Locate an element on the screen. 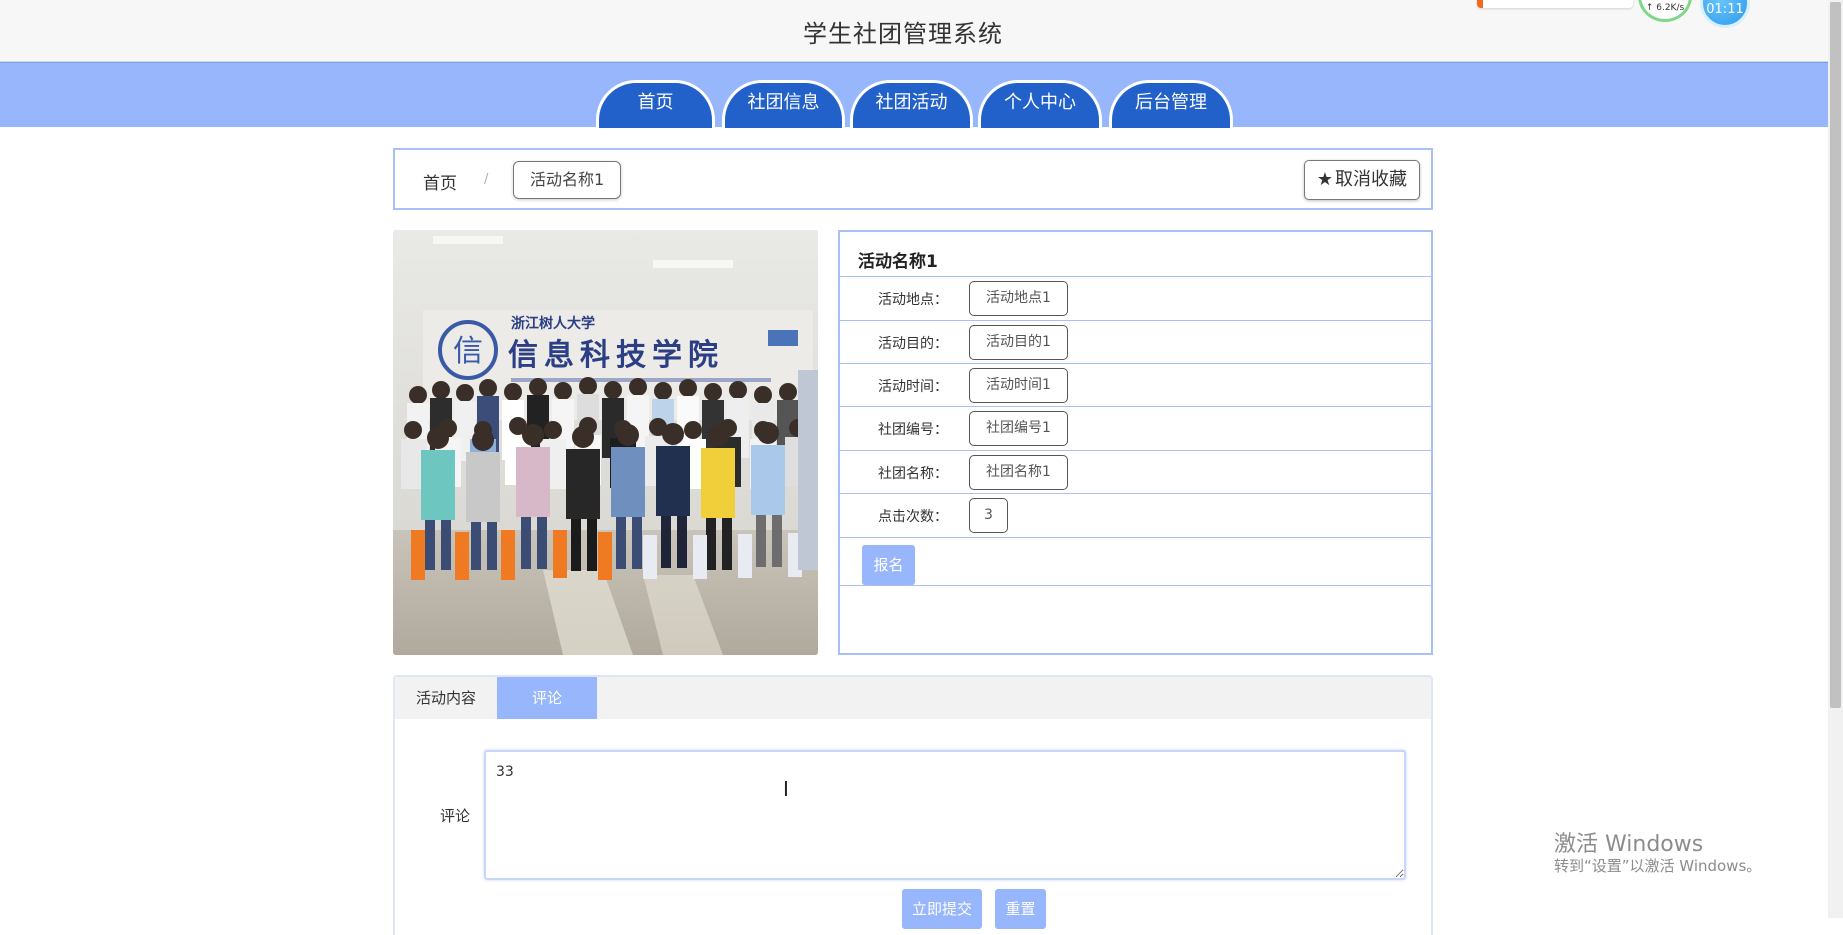 This screenshot has height=935, width=1843. tab-comments: 评论 is located at coordinates (547, 698).